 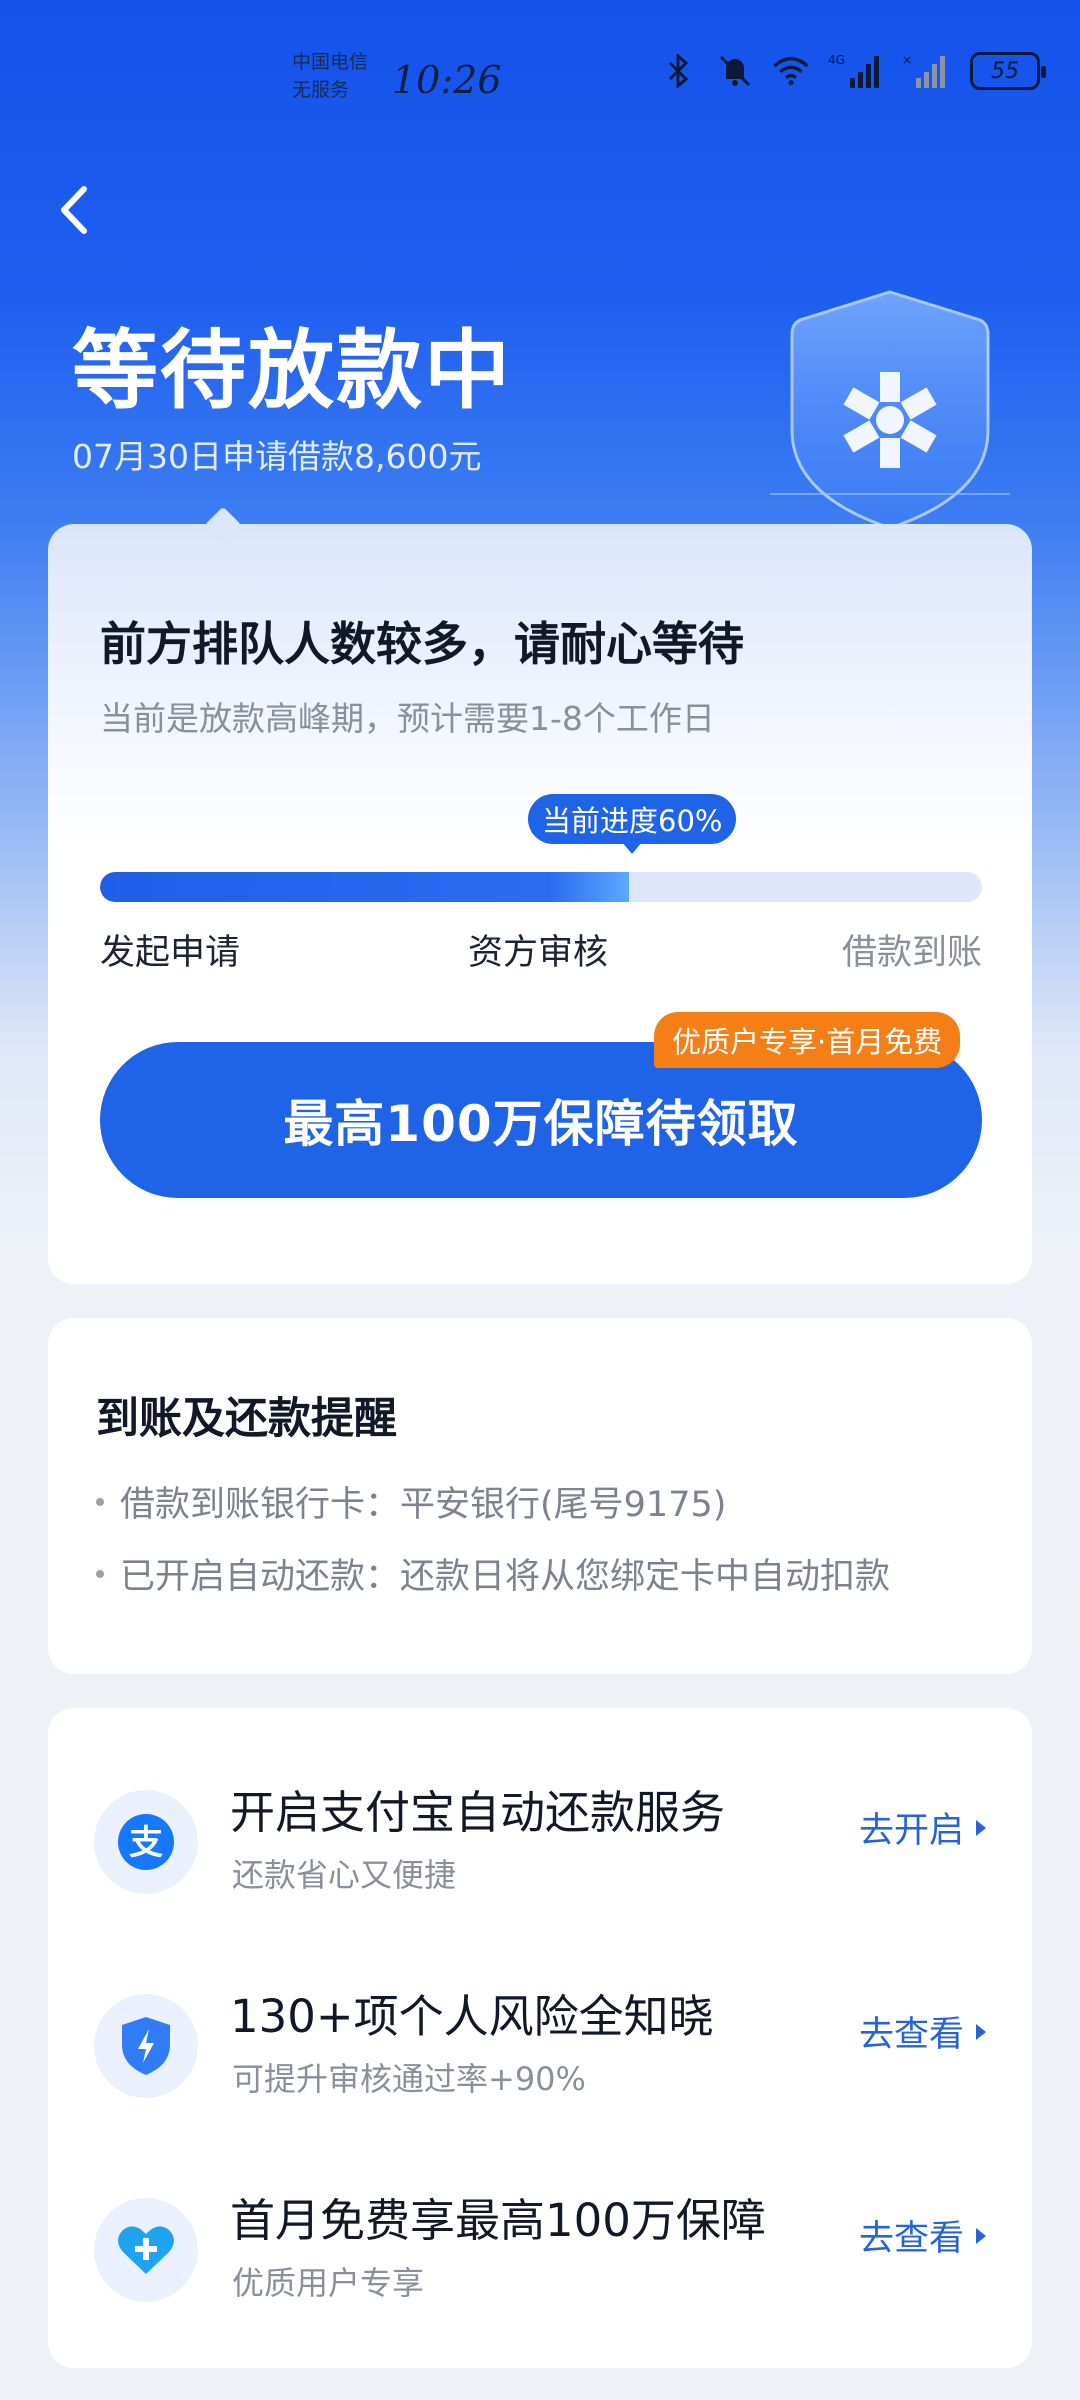 What do you see at coordinates (277, 456) in the screenshot?
I see `loan-application-summary: 07月30日申请借款8,600元` at bounding box center [277, 456].